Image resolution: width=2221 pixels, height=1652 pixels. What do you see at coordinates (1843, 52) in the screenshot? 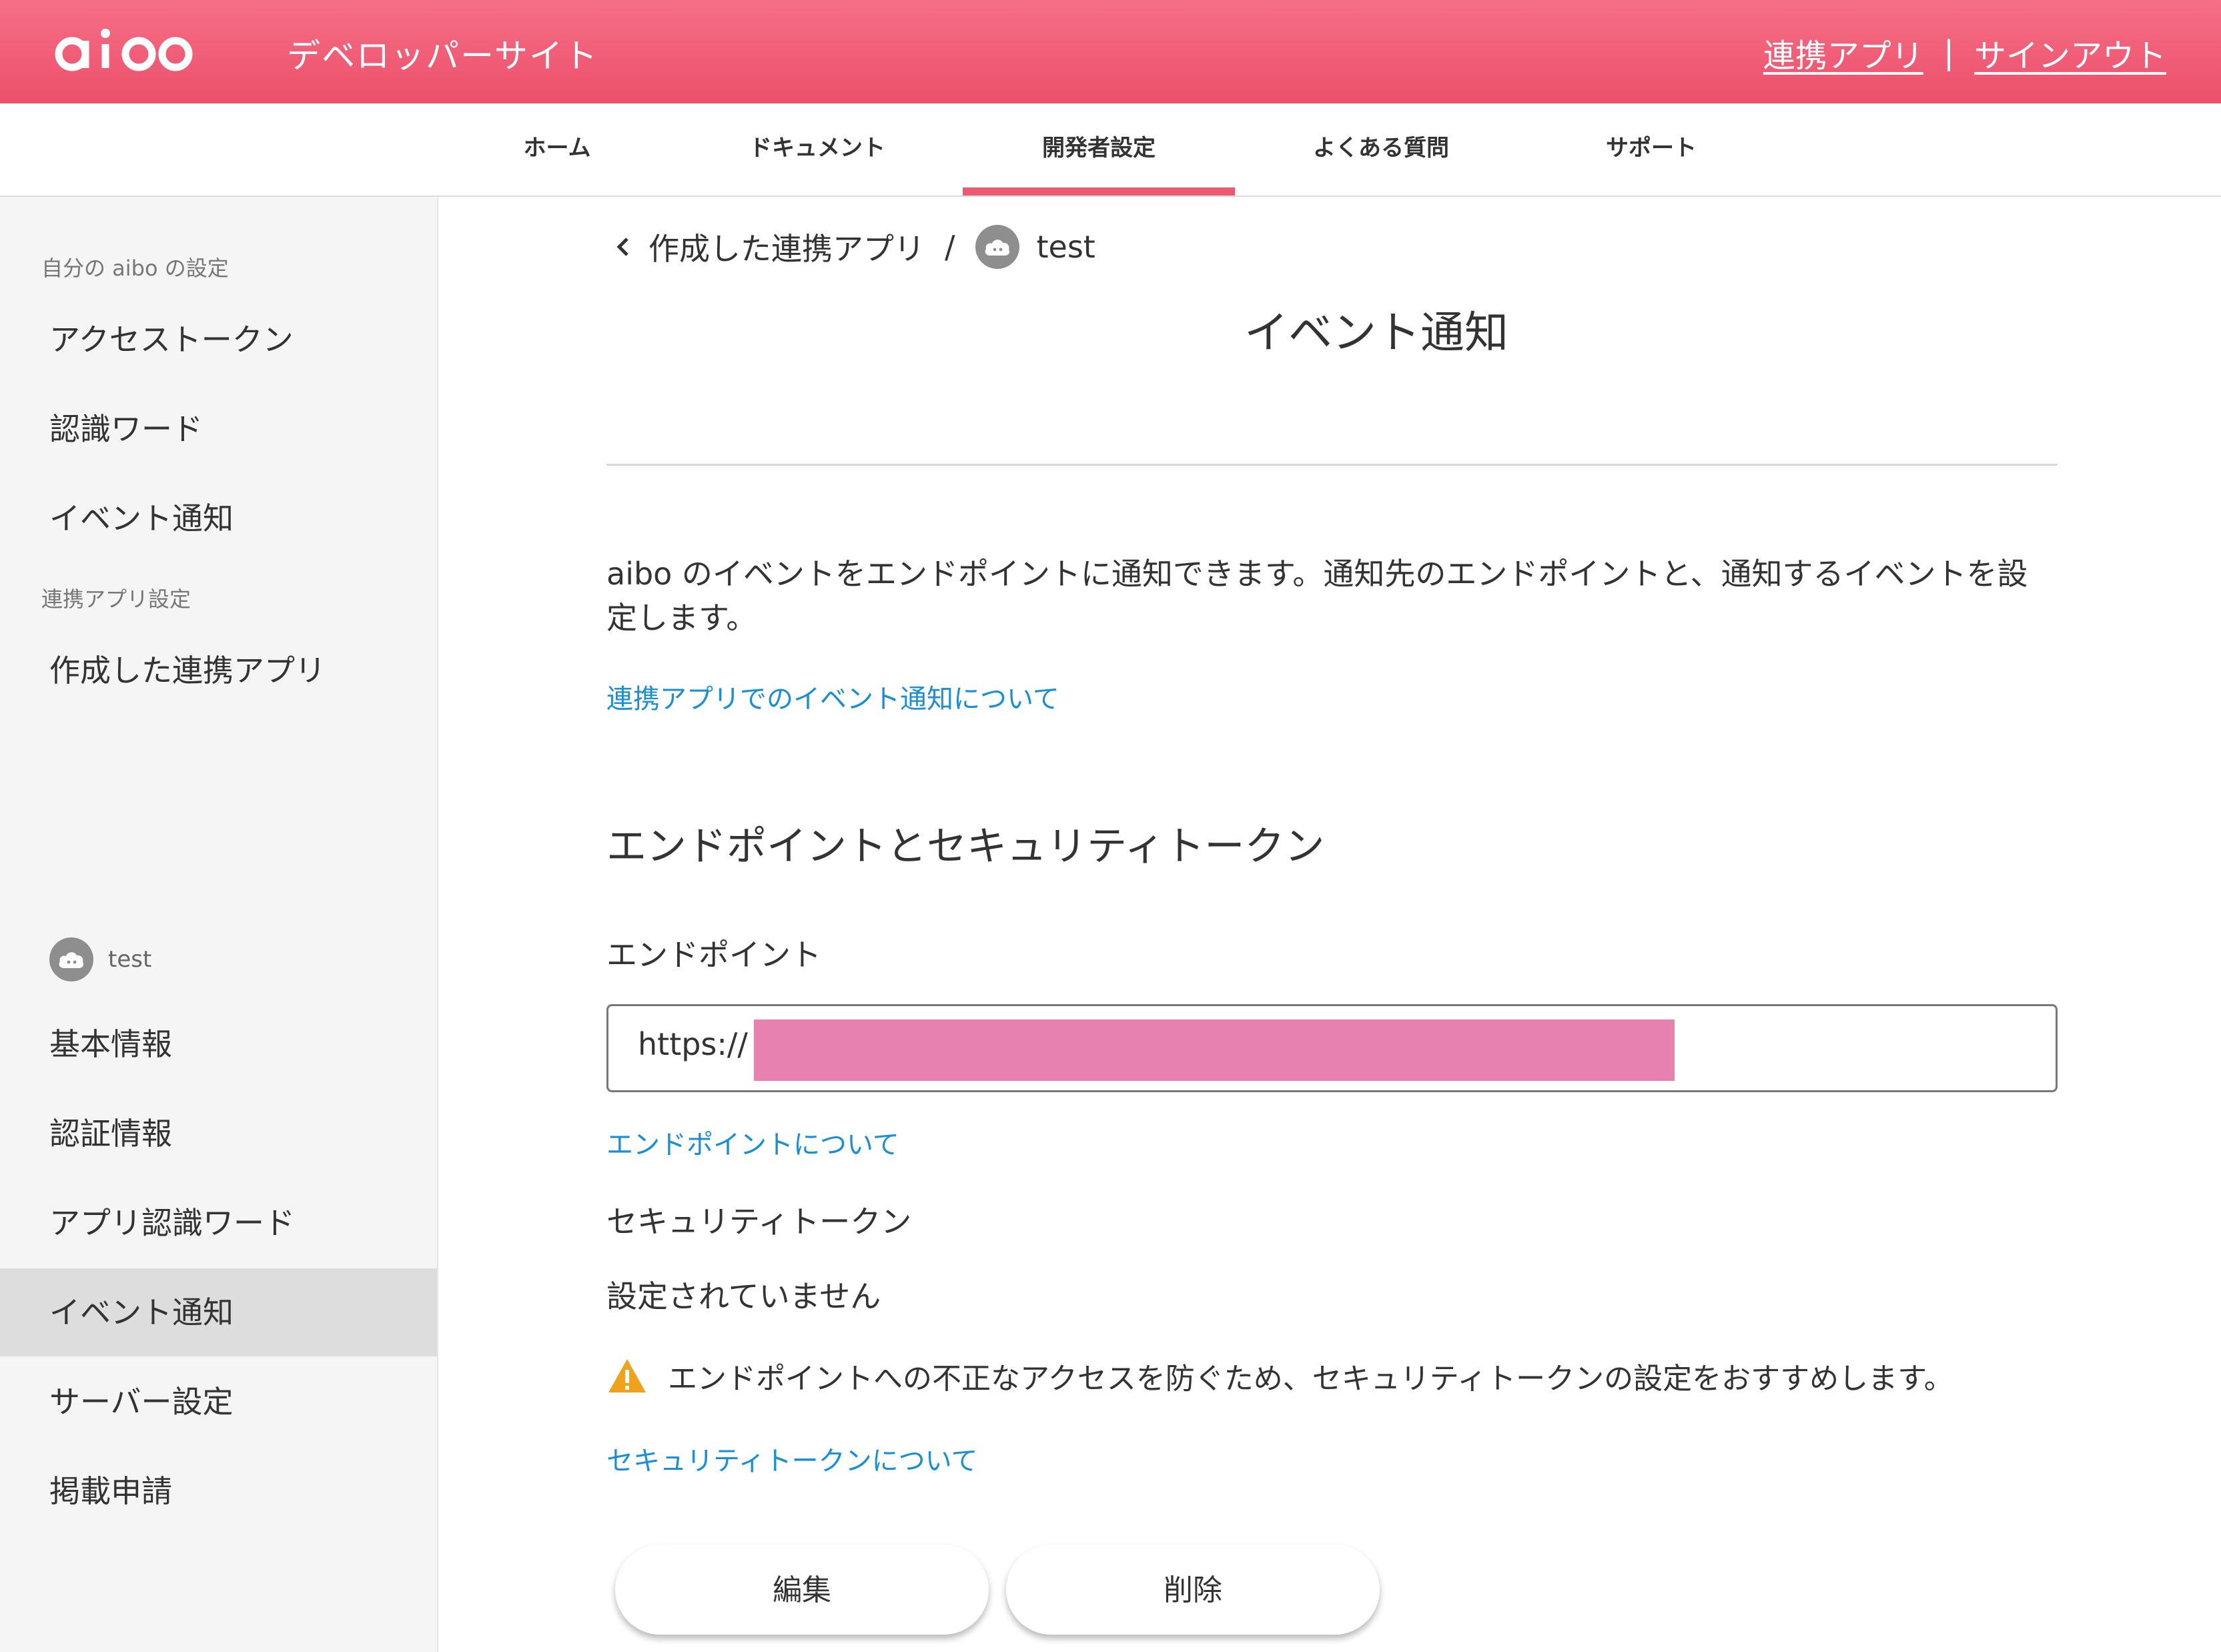
I see `header-link-apps: 連携アプリ` at bounding box center [1843, 52].